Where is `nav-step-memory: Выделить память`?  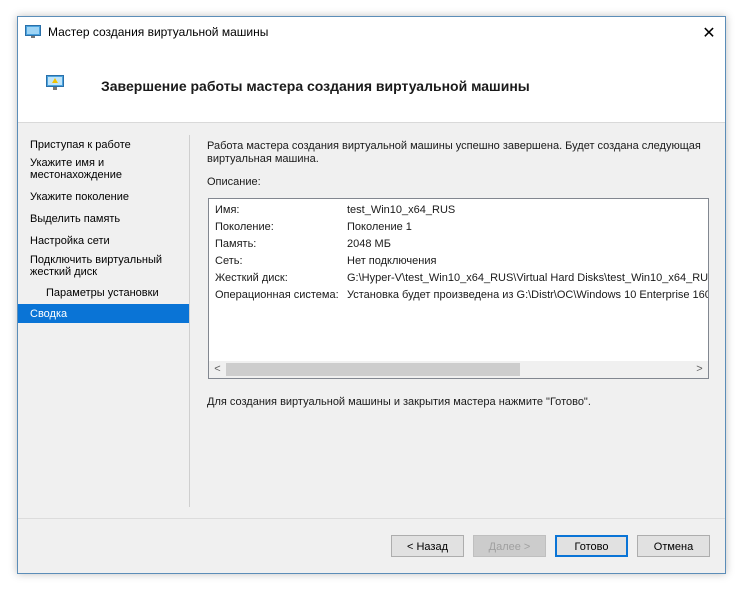 nav-step-memory: Выделить память is located at coordinates (105, 219).